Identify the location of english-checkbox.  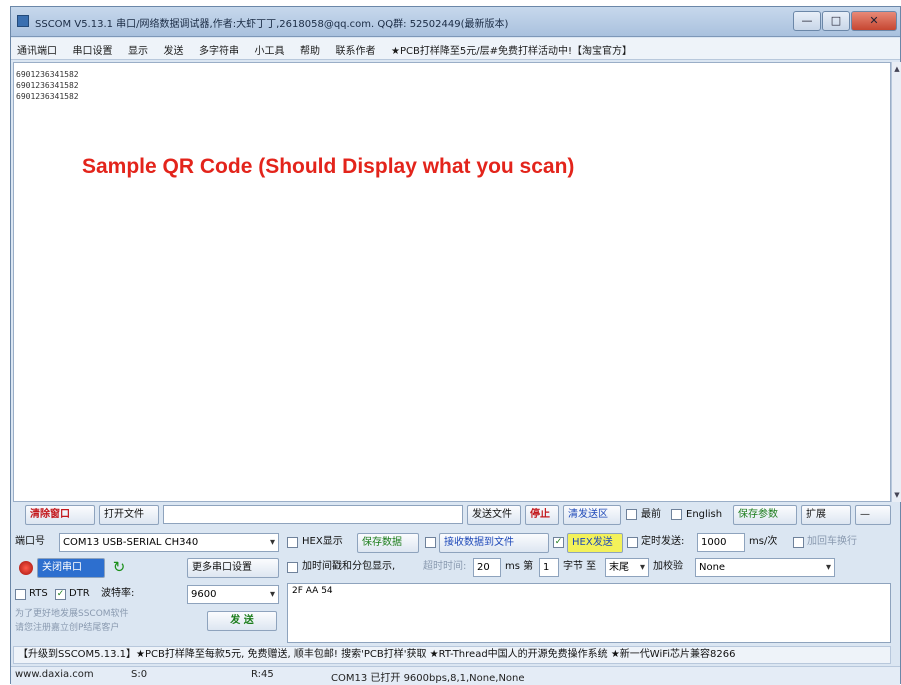
(676, 514).